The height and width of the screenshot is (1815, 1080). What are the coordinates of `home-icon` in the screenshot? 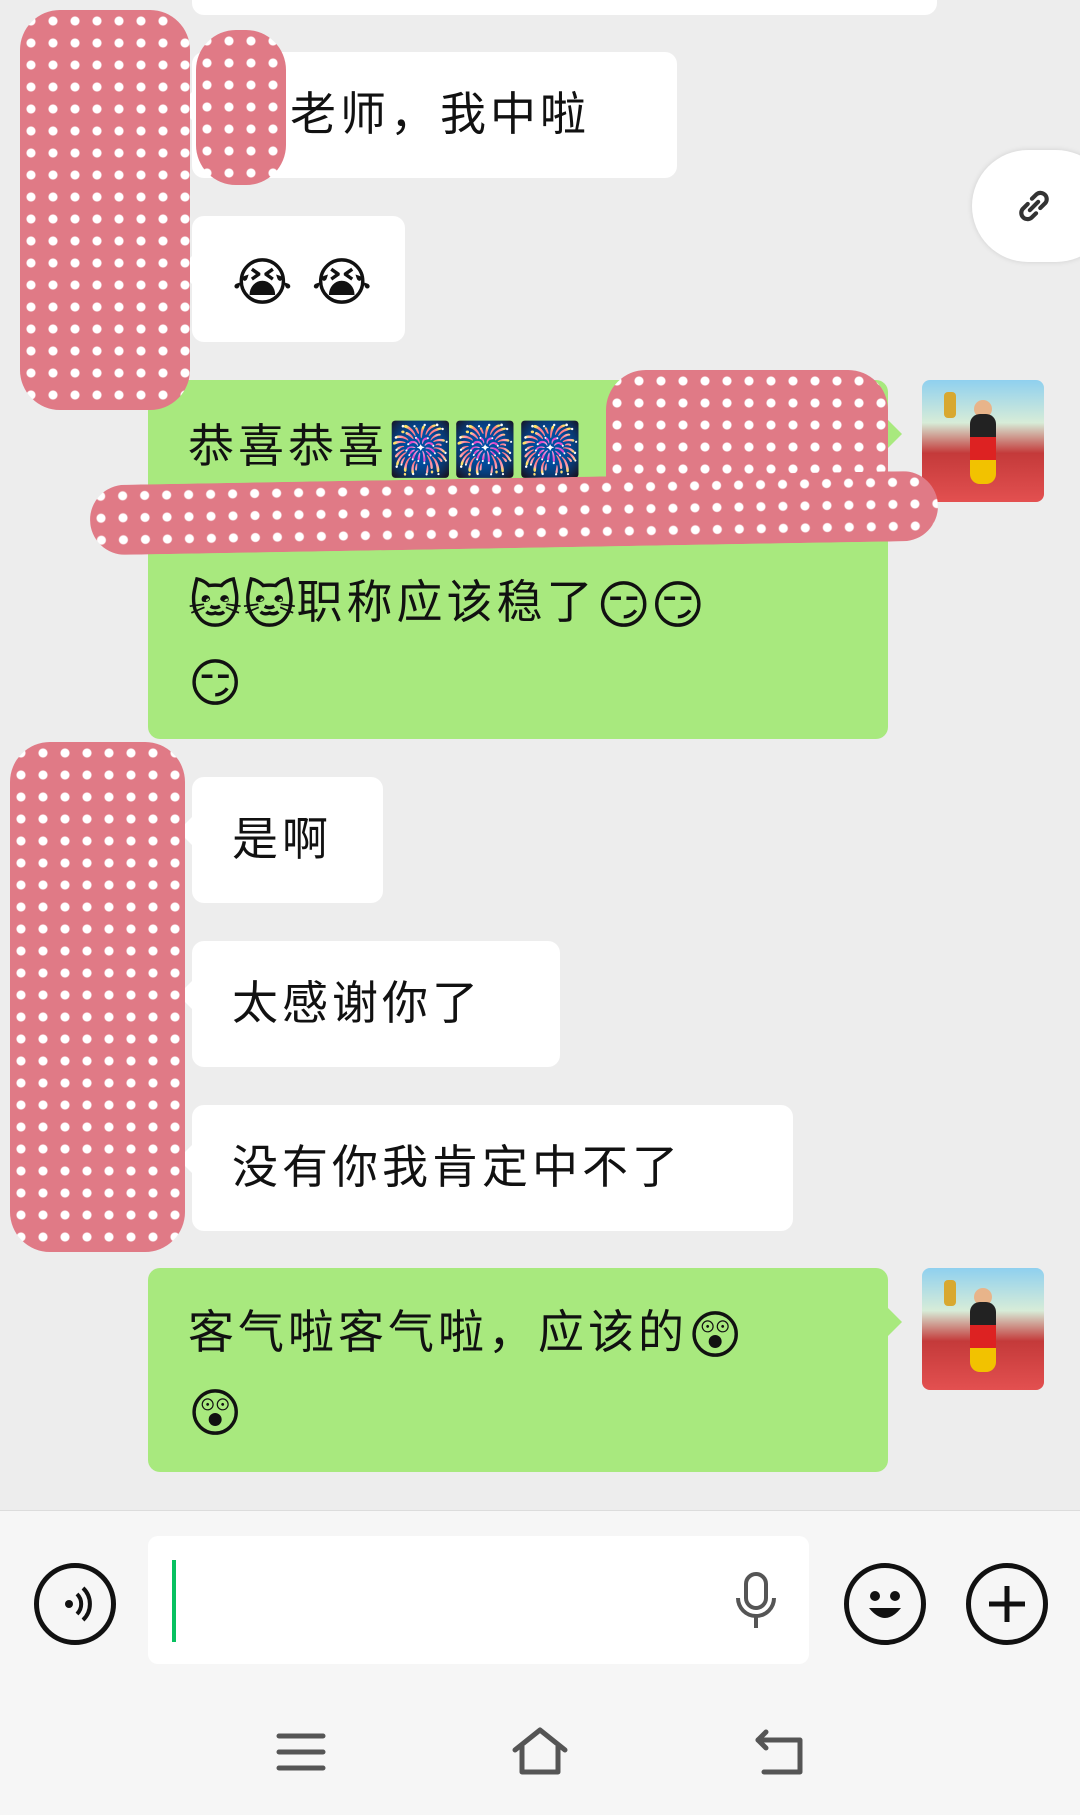 It's located at (540, 1751).